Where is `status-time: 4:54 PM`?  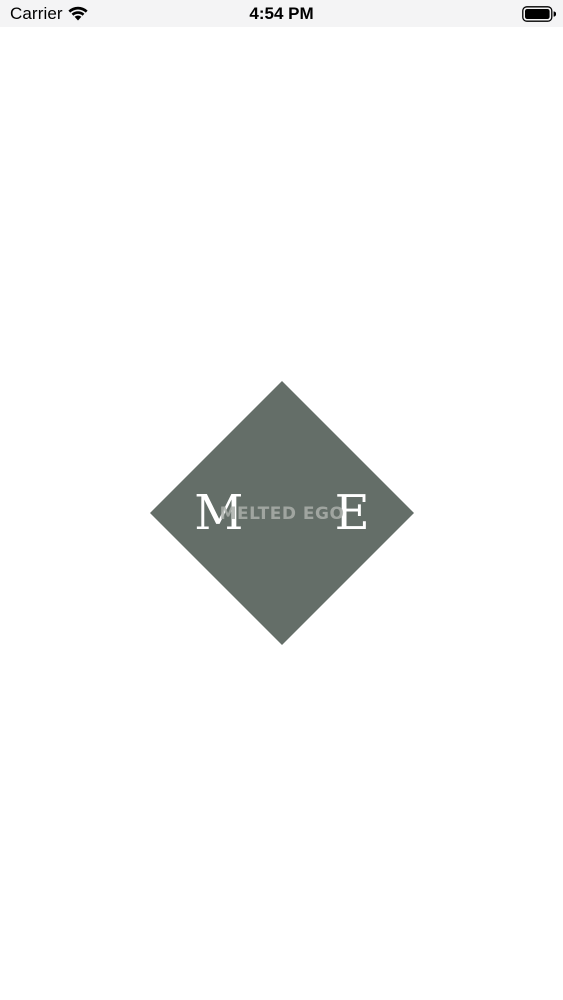 status-time: 4:54 PM is located at coordinates (281, 13).